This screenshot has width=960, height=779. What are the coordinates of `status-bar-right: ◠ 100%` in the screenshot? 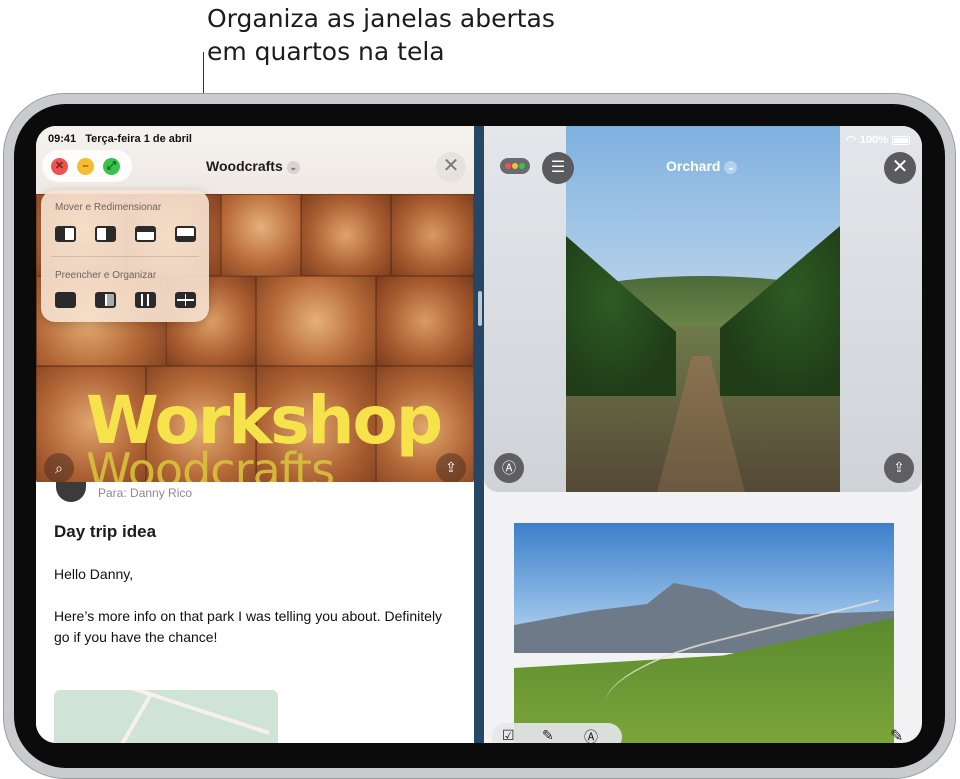 It's located at (878, 139).